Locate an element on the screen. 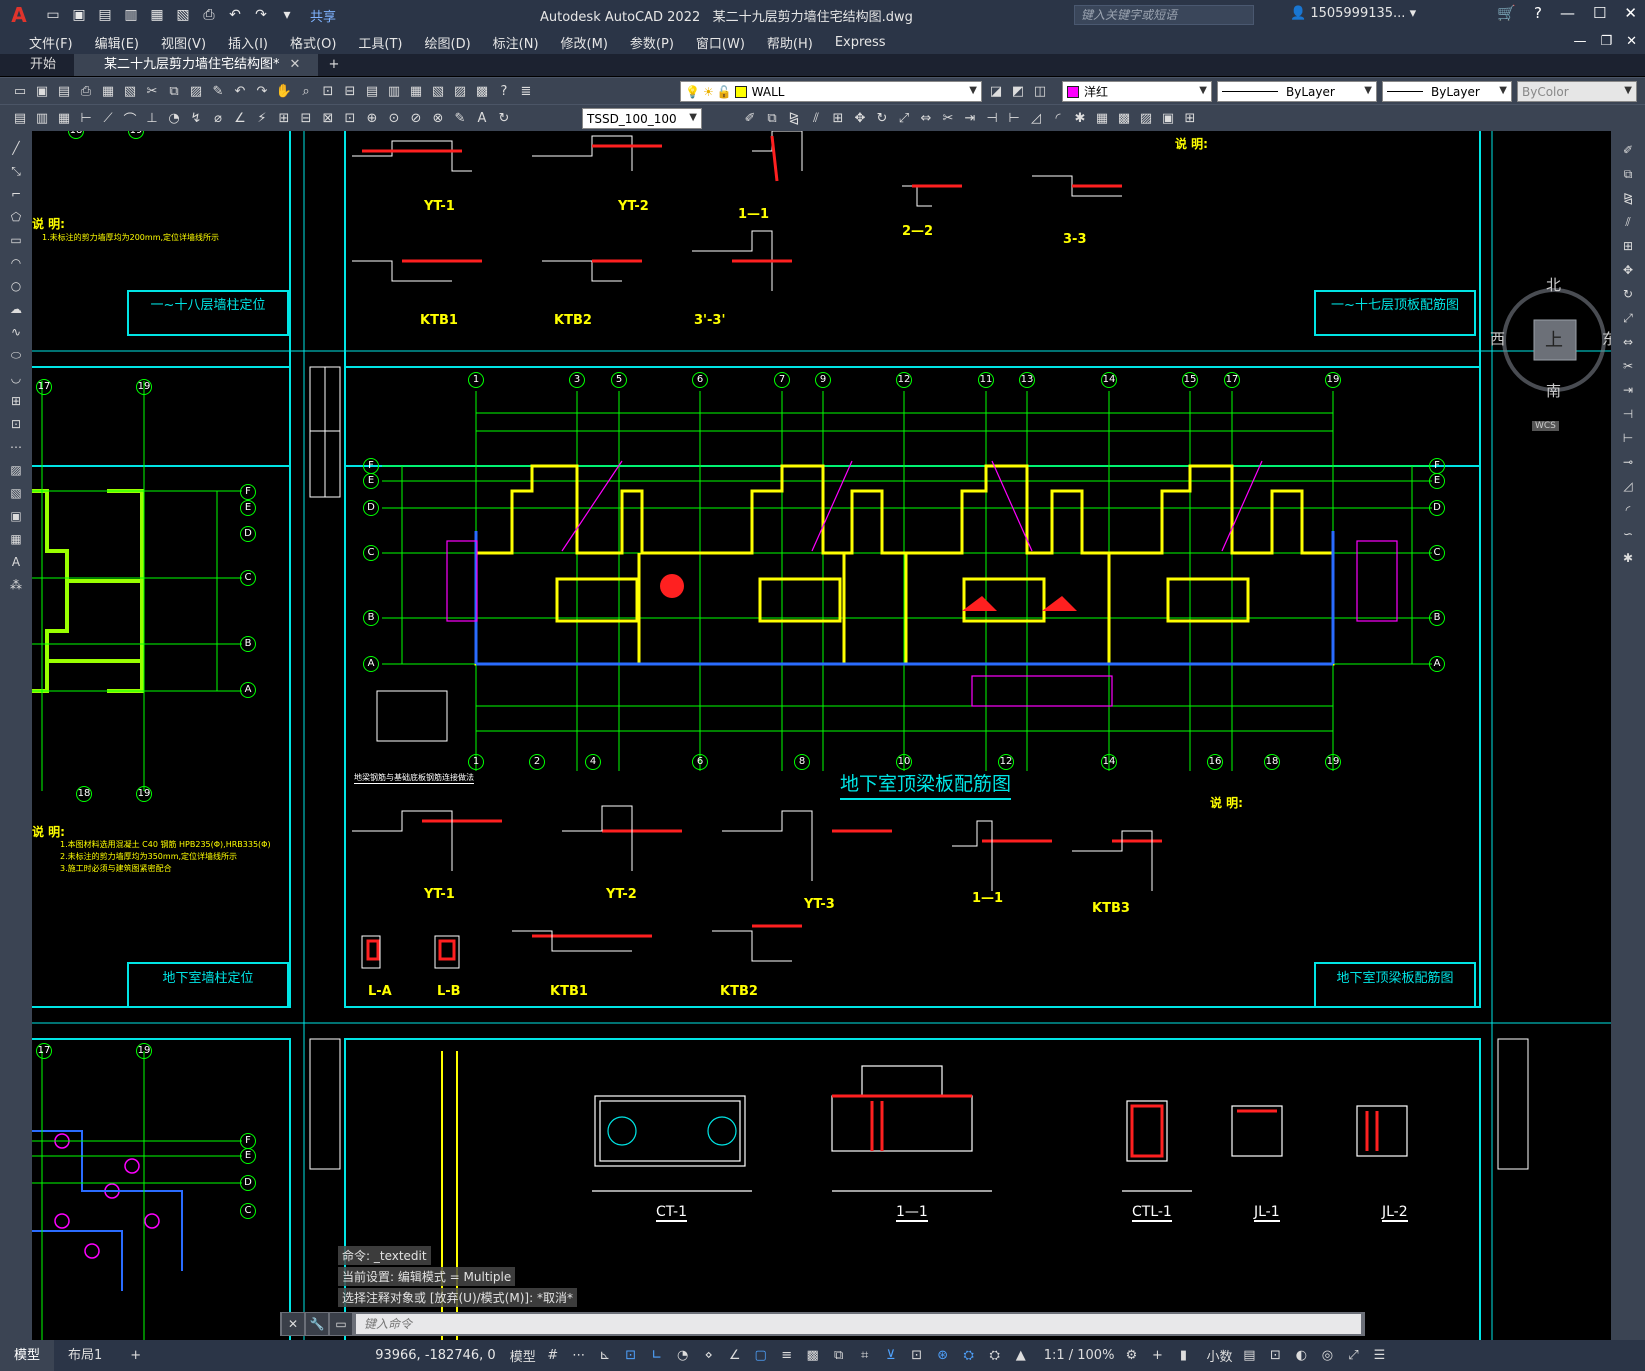 This screenshot has height=1371, width=1645. annotation-visibility-icon: ⛭ is located at coordinates (969, 1356).